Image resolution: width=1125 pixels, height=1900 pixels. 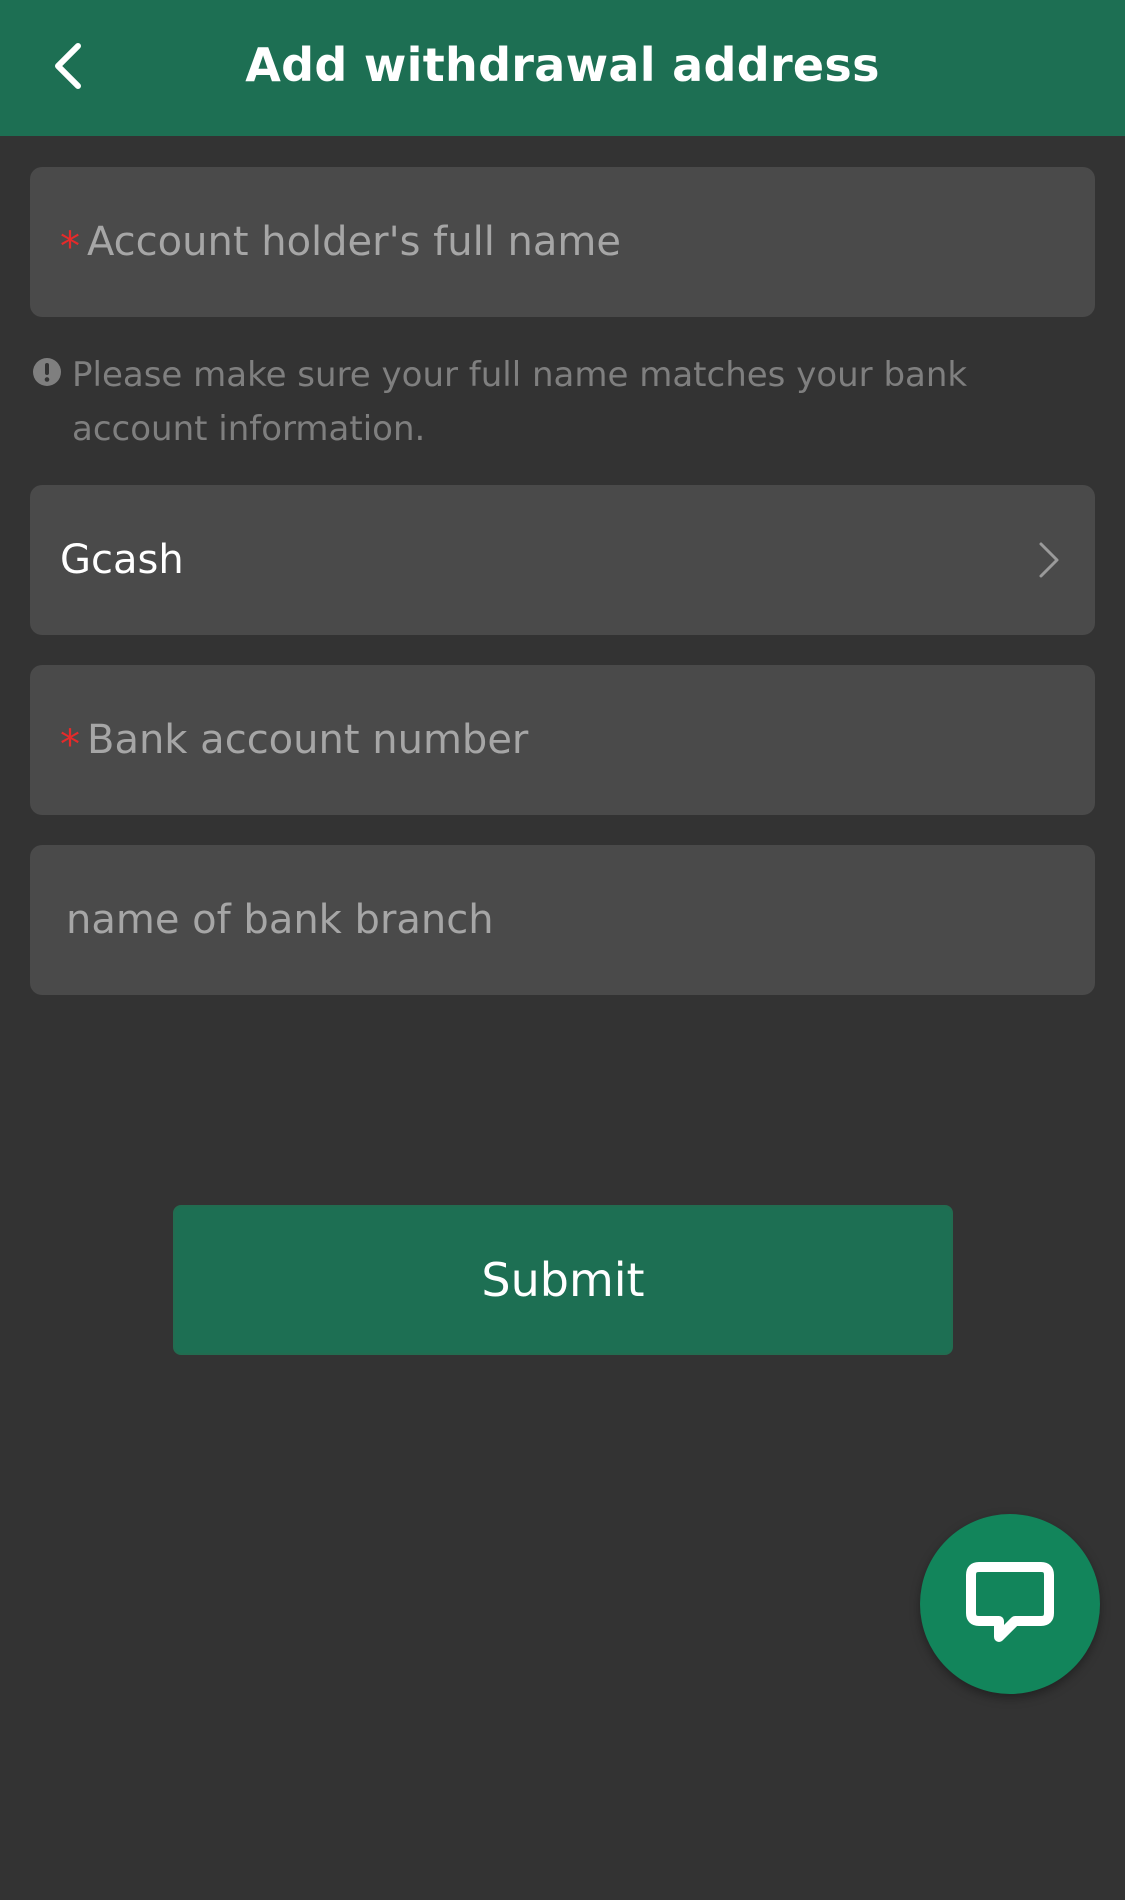 I want to click on account-number-input, so click(x=562, y=740).